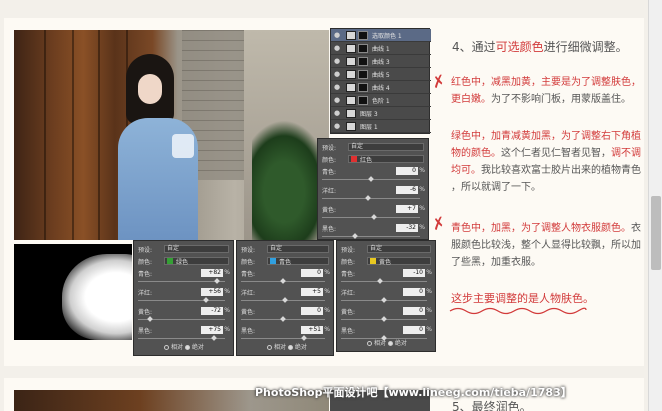  I want to click on colors-label: 颜色:, so click(348, 262).